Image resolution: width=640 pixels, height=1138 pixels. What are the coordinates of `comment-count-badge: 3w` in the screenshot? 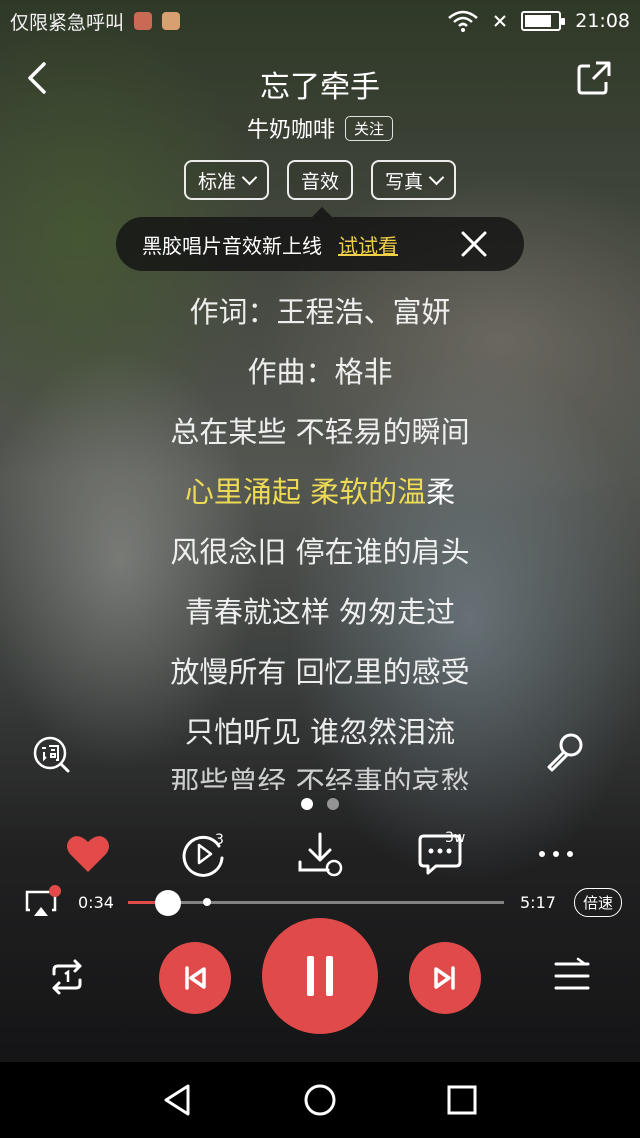 It's located at (455, 838).